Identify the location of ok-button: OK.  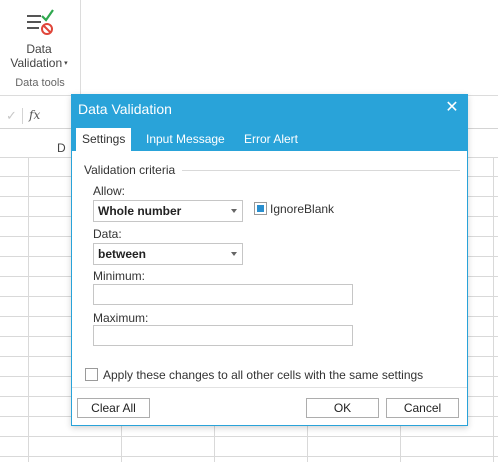
(342, 408).